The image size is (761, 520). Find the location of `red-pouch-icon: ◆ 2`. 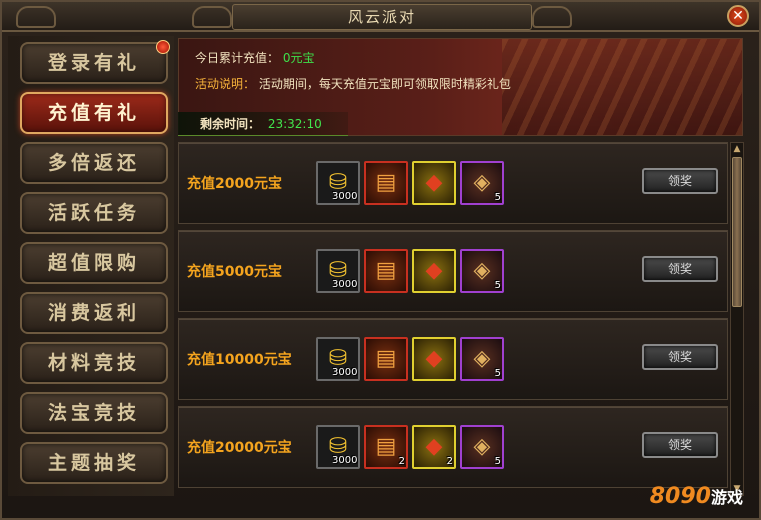

red-pouch-icon: ◆ 2 is located at coordinates (434, 447).